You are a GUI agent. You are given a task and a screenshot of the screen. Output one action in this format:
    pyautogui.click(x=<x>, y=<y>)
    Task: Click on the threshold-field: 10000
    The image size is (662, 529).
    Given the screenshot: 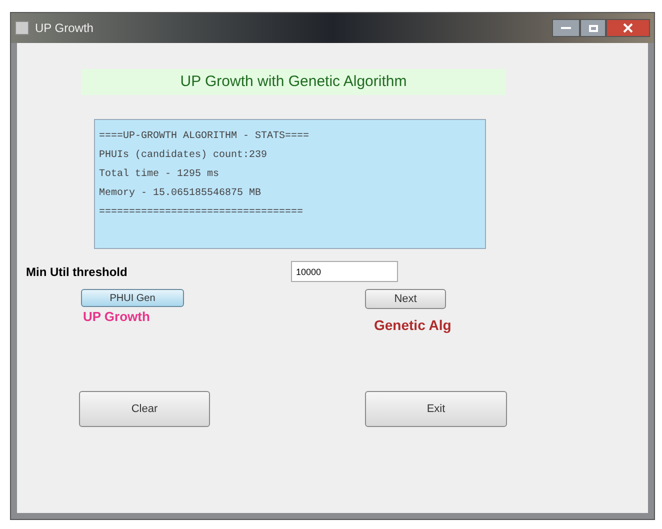 What is the action you would take?
    pyautogui.click(x=344, y=271)
    